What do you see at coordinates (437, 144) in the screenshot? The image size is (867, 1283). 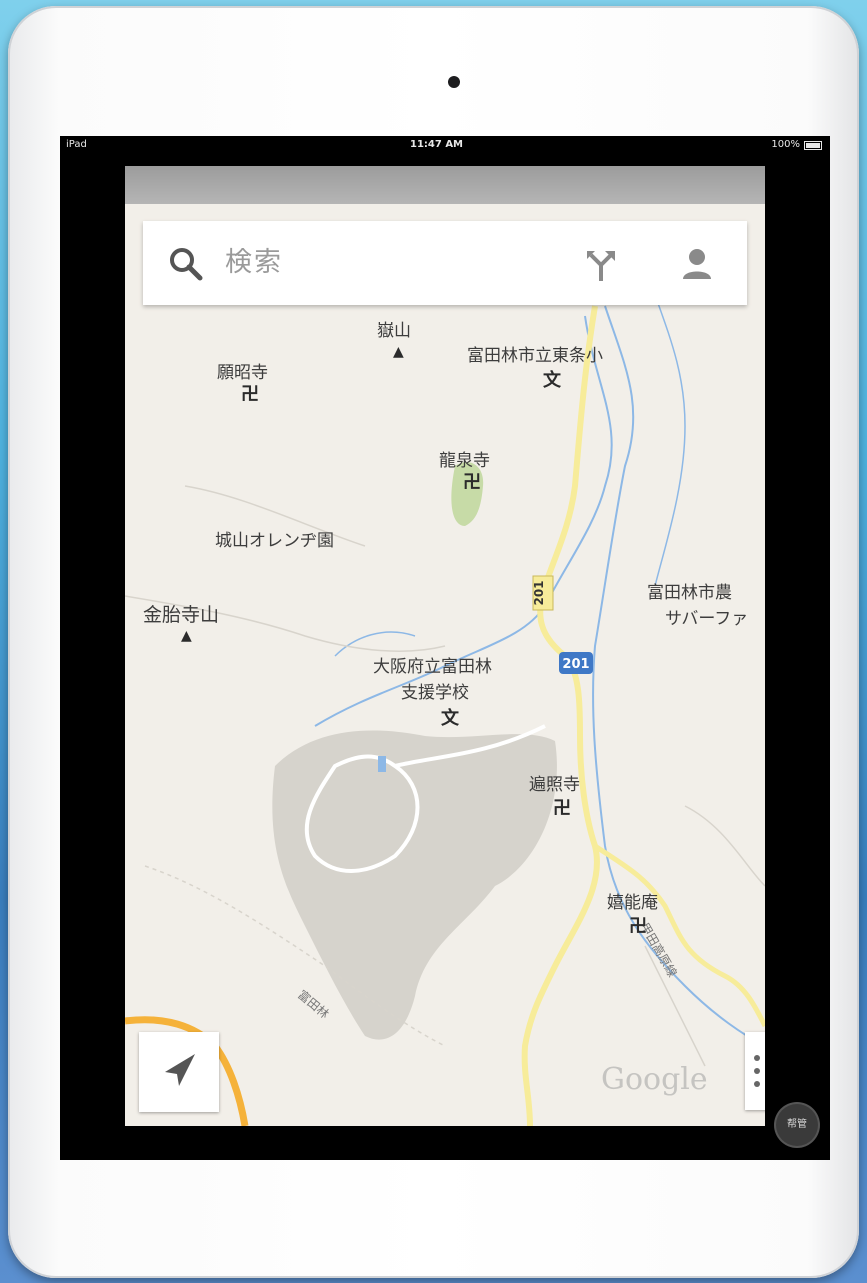 I see `status-time: 11:47 AM` at bounding box center [437, 144].